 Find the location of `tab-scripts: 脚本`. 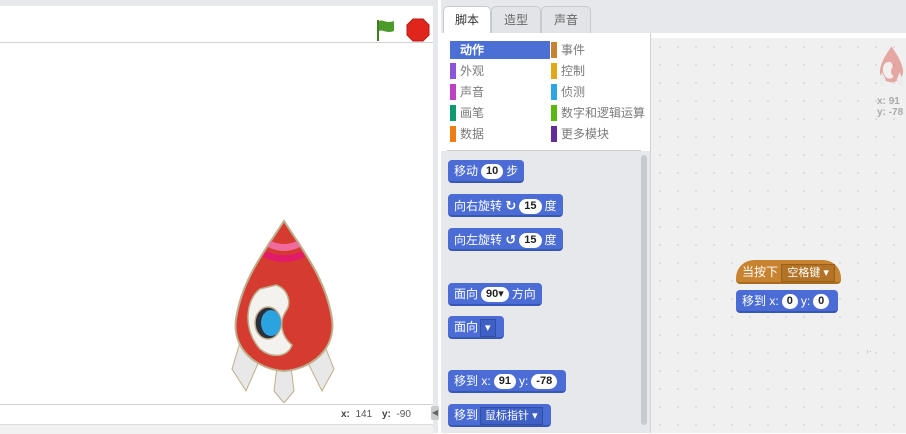

tab-scripts: 脚本 is located at coordinates (467, 20).